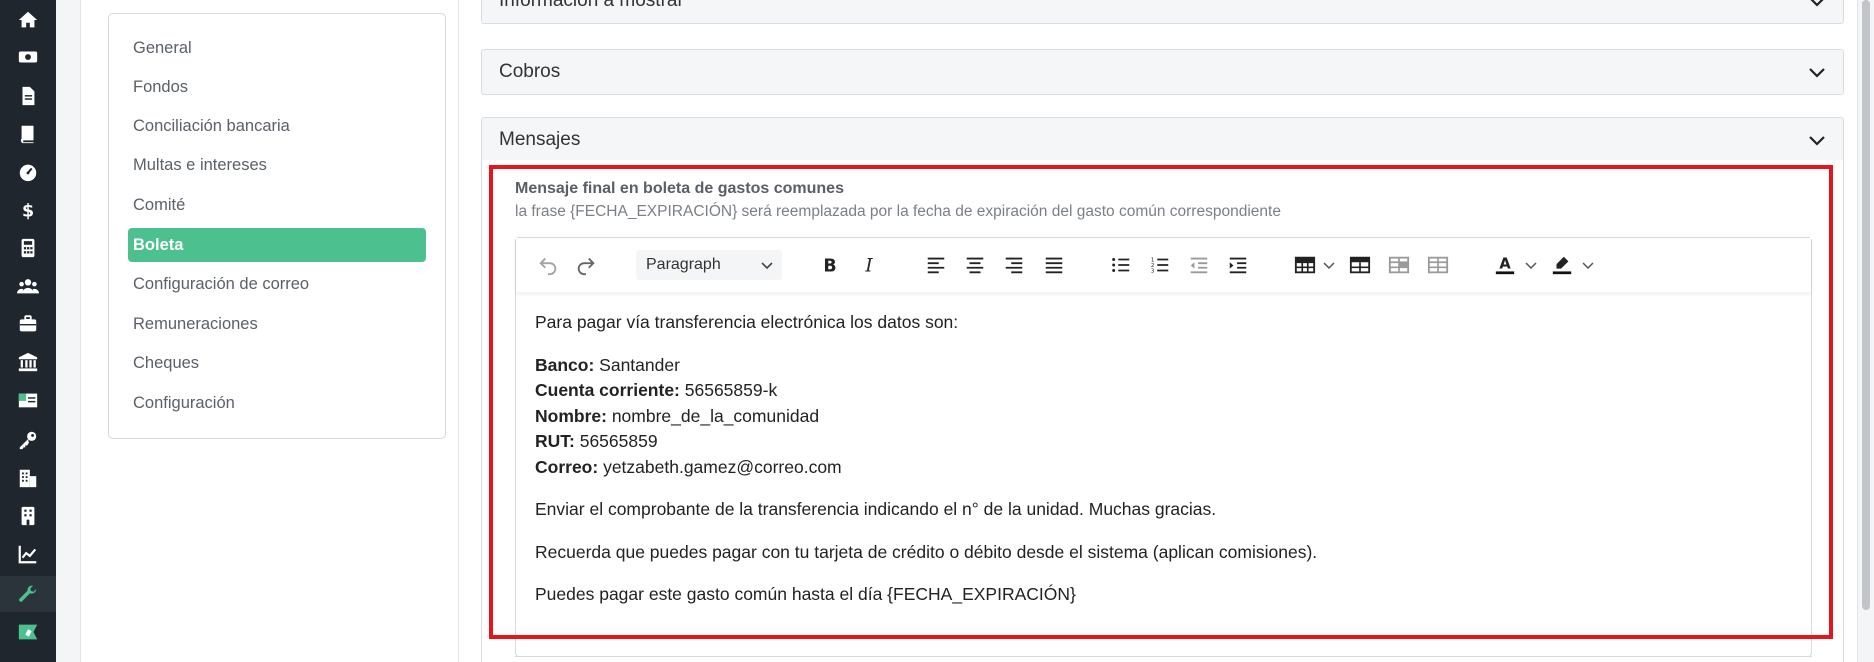  What do you see at coordinates (28, 594) in the screenshot?
I see `wrench-icon` at bounding box center [28, 594].